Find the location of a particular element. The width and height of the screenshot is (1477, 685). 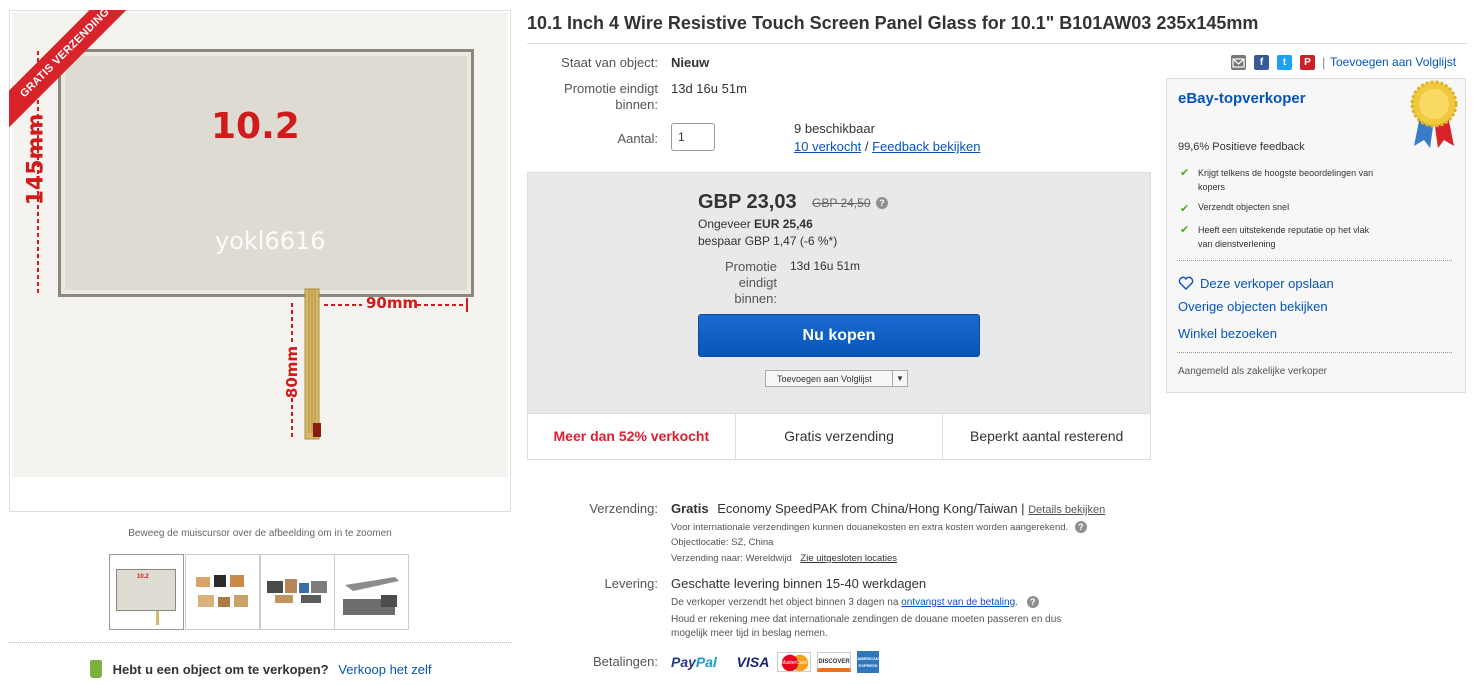

thumbnail-panel: 10.2 is located at coordinates (146, 590).